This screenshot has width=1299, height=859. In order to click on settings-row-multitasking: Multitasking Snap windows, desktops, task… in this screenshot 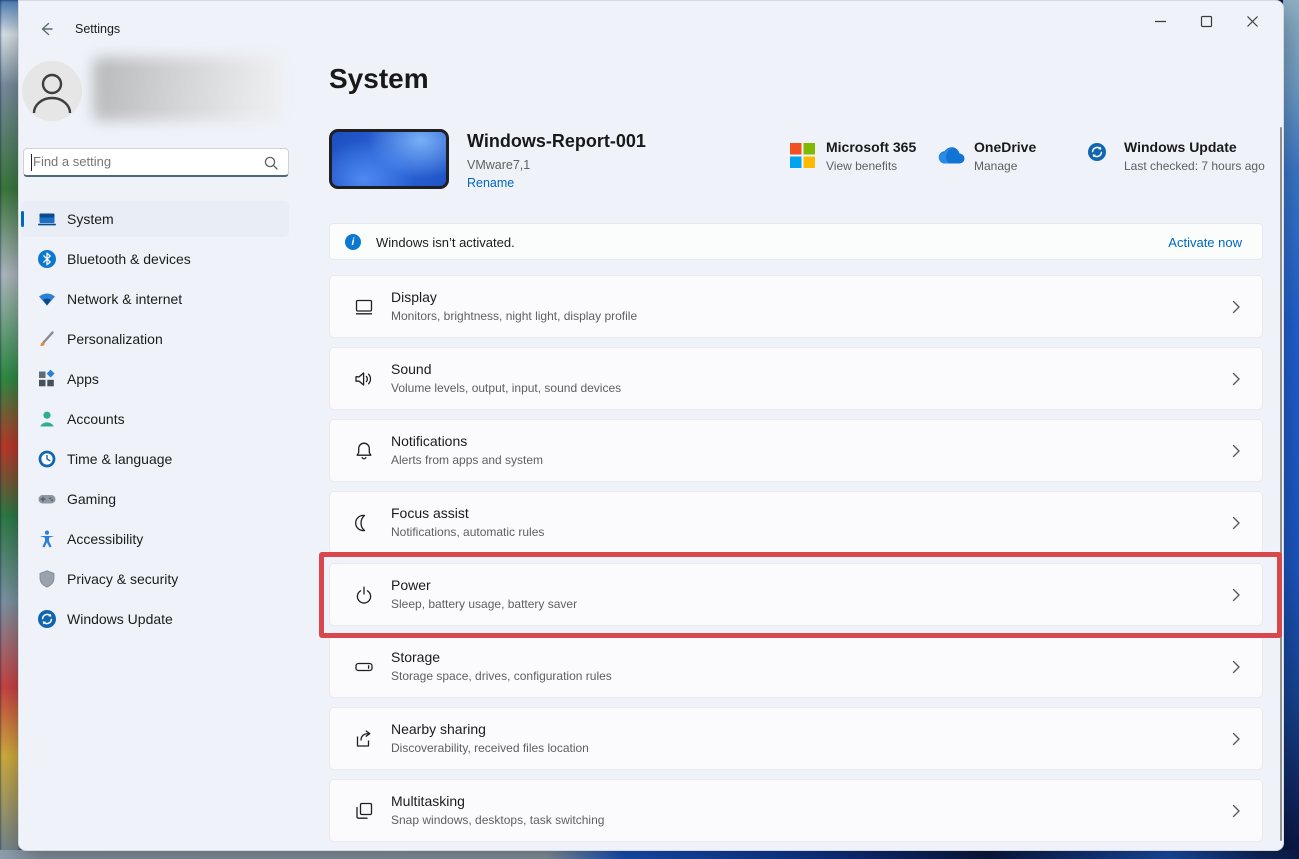, I will do `click(796, 810)`.